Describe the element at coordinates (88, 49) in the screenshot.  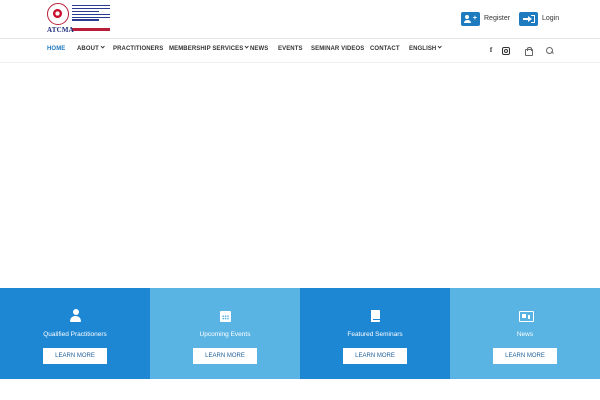
I see `nav-item-label: ABOUT` at that location.